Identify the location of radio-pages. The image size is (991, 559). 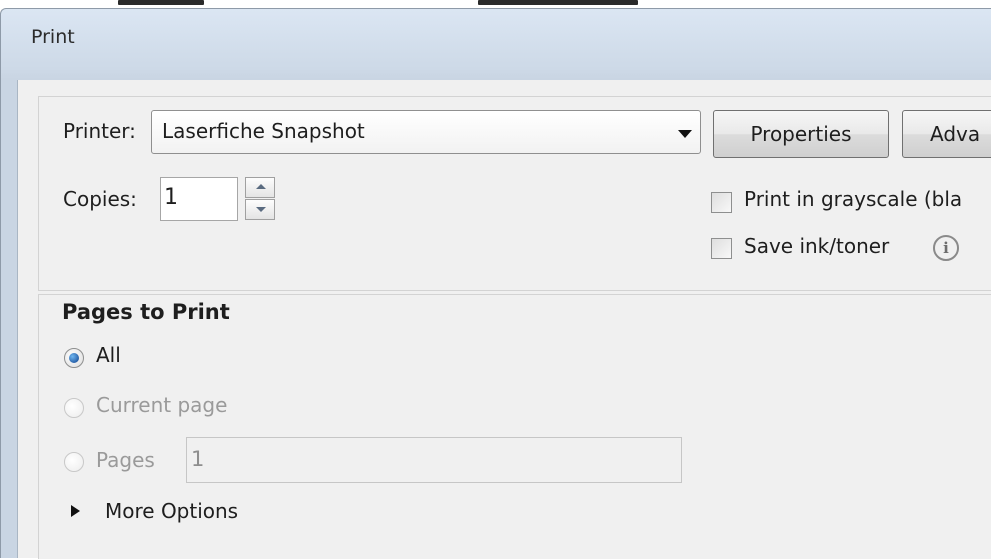
(74, 462).